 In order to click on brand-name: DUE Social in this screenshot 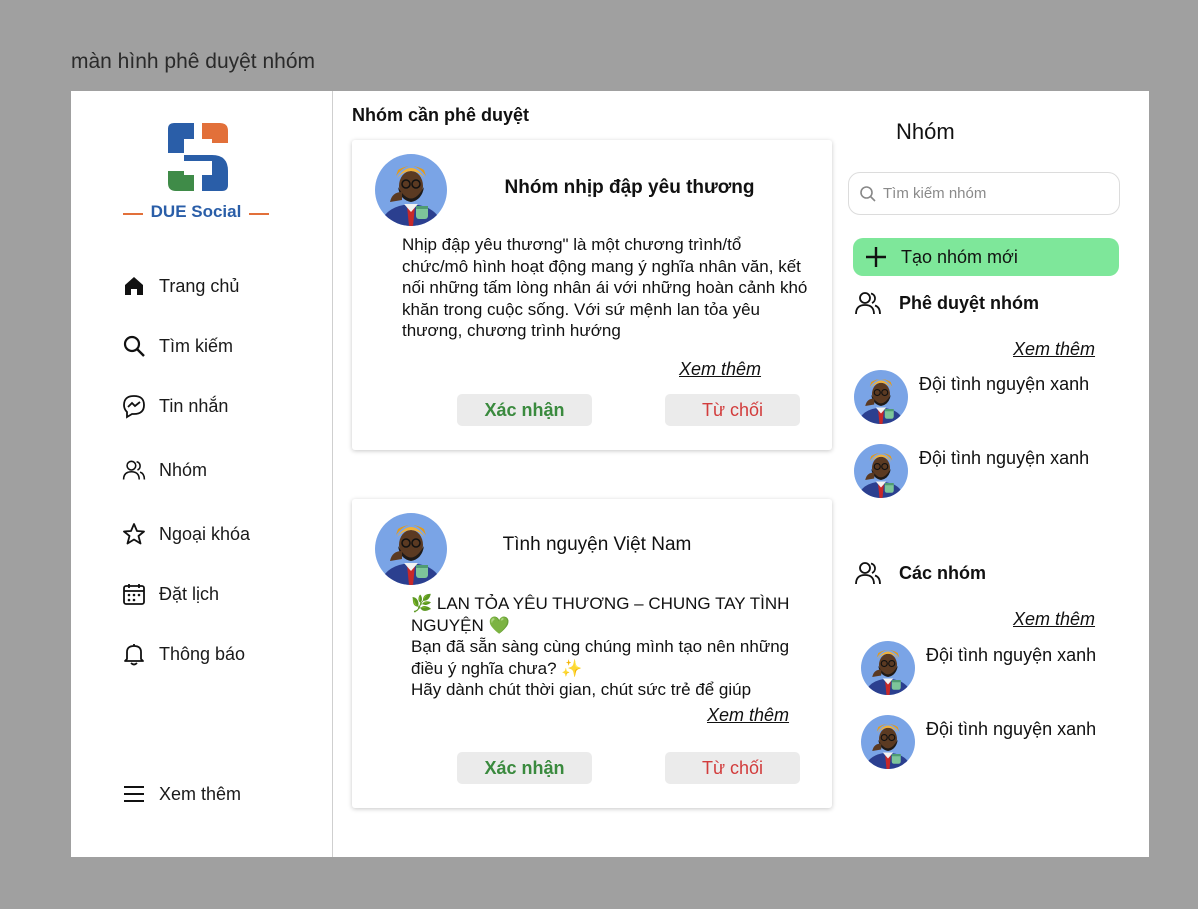, I will do `click(196, 212)`.